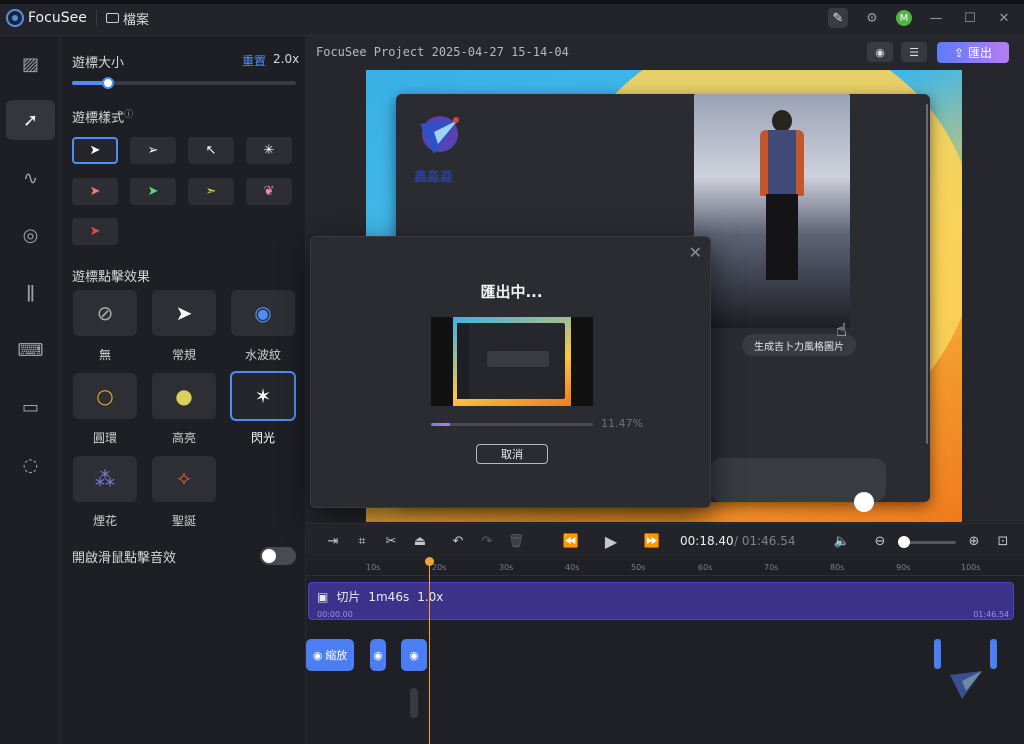 The width and height of the screenshot is (1024, 744). Describe the element at coordinates (105, 396) in the screenshot. I see `effect-ring-tile: ○` at that location.